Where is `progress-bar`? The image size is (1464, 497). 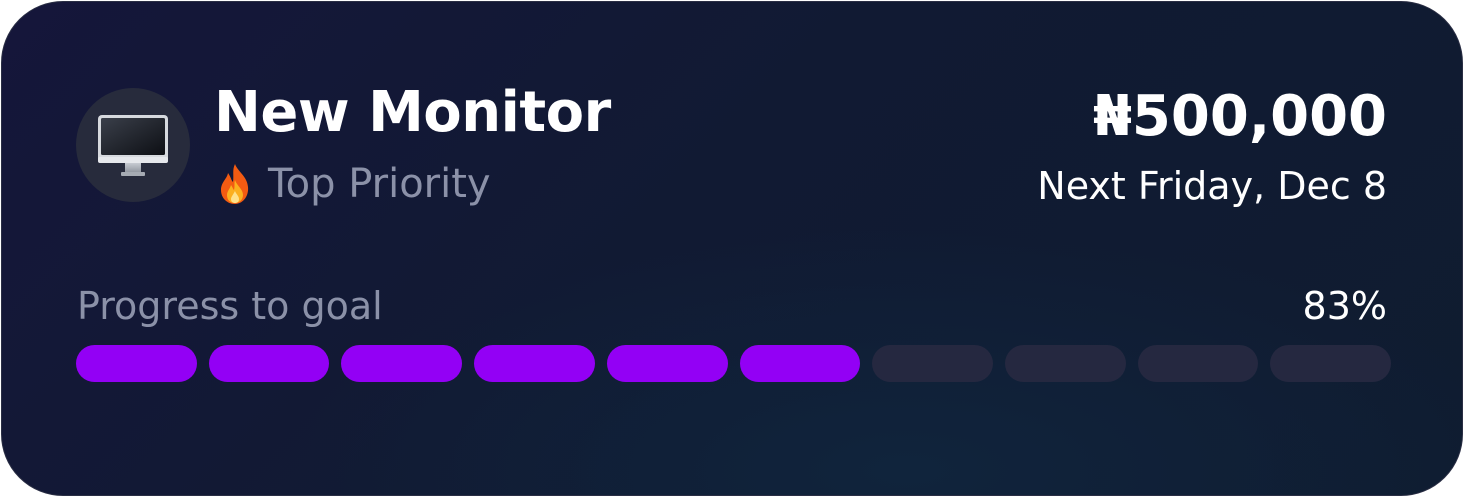 progress-bar is located at coordinates (734, 363).